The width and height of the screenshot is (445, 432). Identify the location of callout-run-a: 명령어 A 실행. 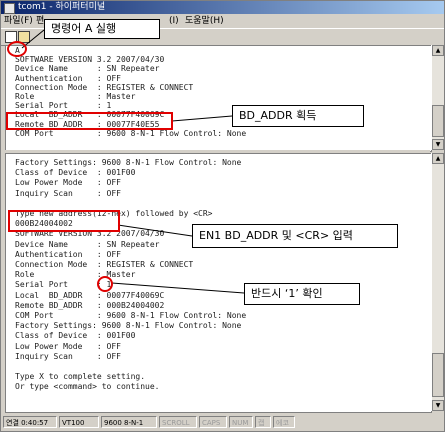
(102, 29).